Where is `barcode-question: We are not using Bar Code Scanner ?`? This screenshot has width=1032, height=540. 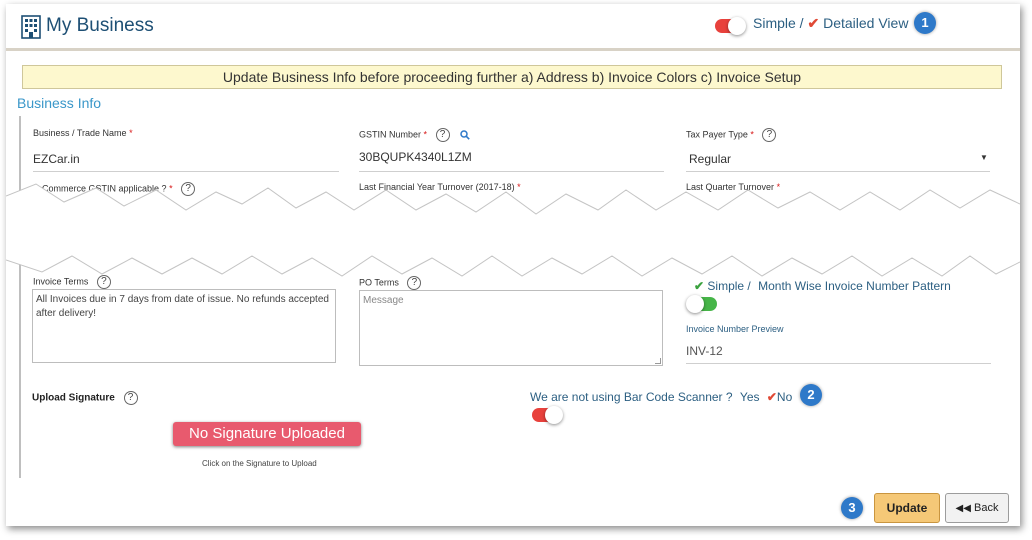
barcode-question: We are not using Bar Code Scanner ? is located at coordinates (631, 397).